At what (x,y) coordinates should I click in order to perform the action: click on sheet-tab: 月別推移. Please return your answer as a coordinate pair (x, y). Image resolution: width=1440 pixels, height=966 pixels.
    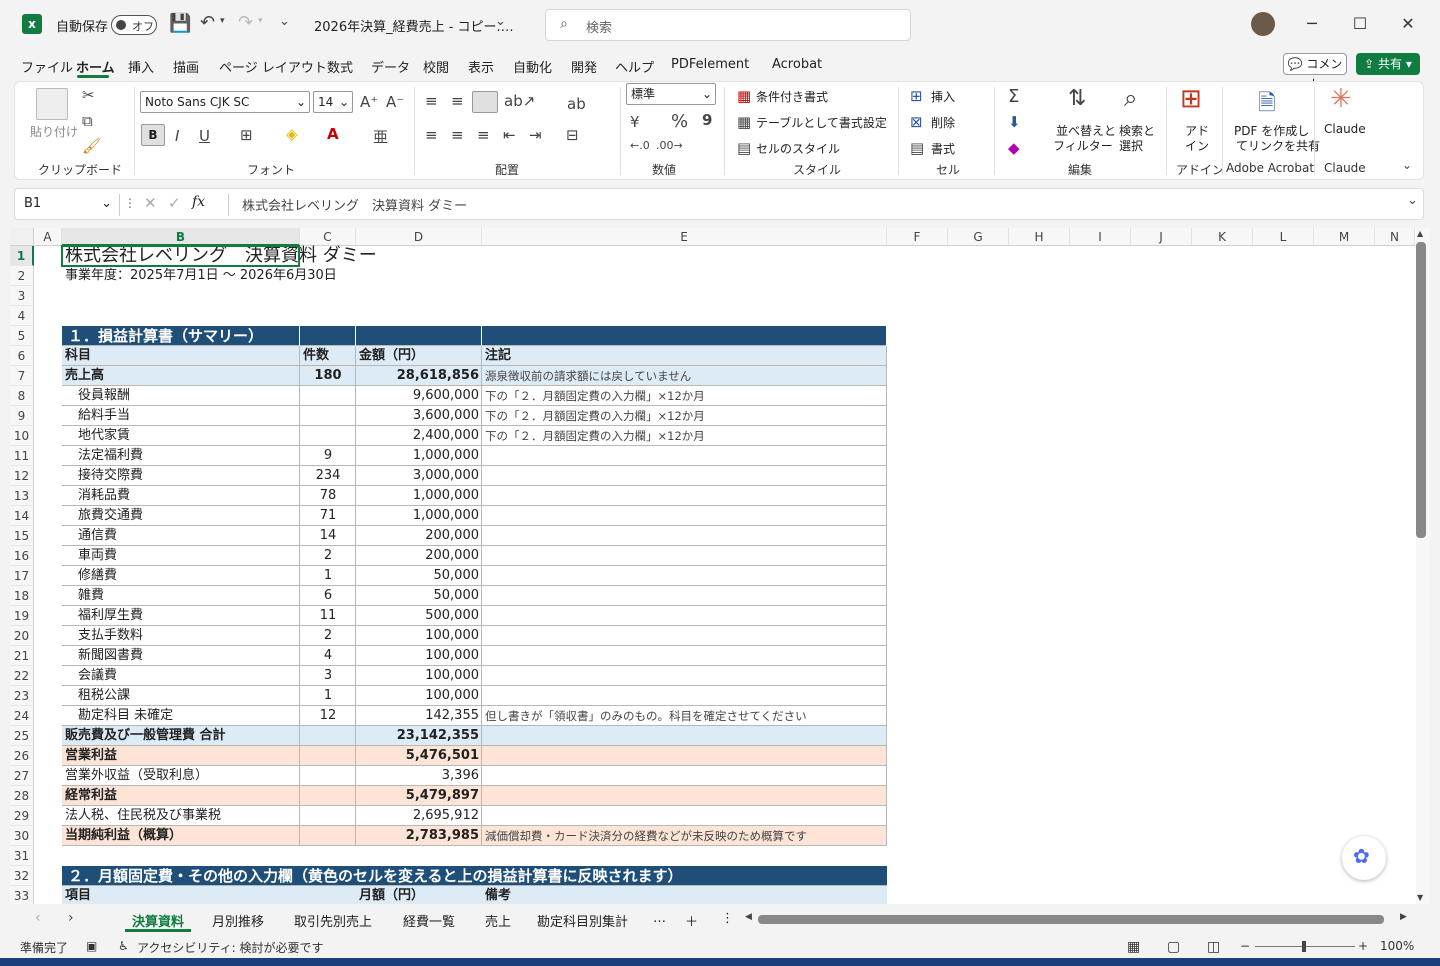
    Looking at the image, I should click on (238, 920).